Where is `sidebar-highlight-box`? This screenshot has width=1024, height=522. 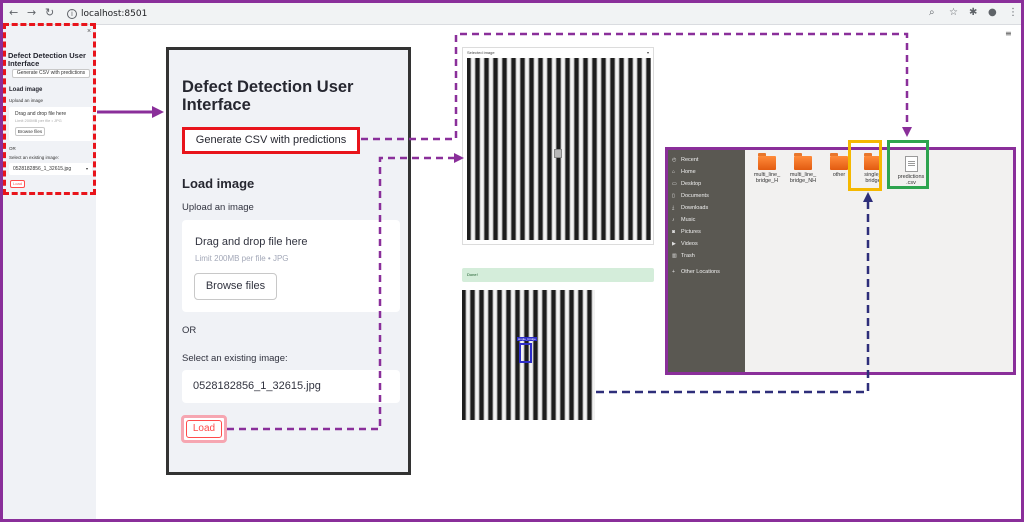
sidebar-highlight-box is located at coordinates (49, 109).